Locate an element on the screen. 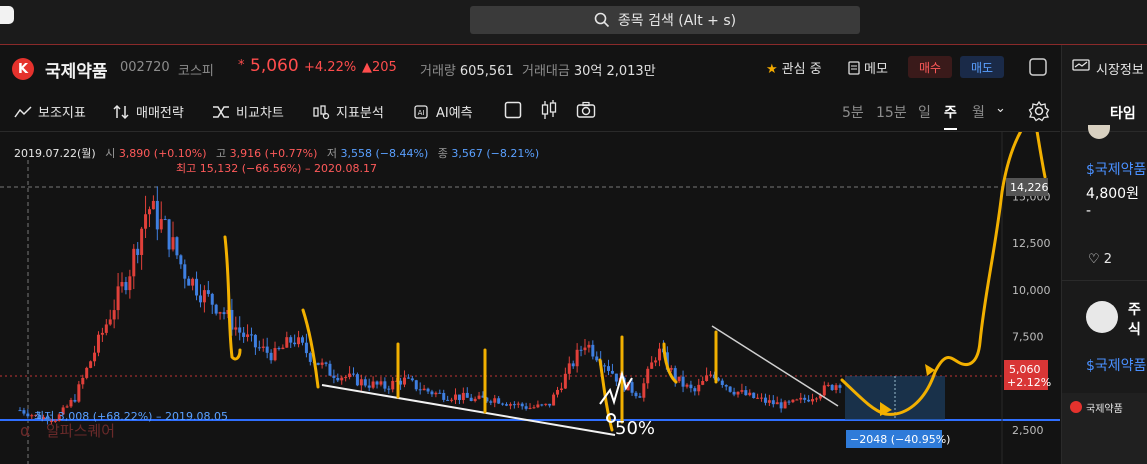  like-button: ♡ 2 is located at coordinates (1100, 259).